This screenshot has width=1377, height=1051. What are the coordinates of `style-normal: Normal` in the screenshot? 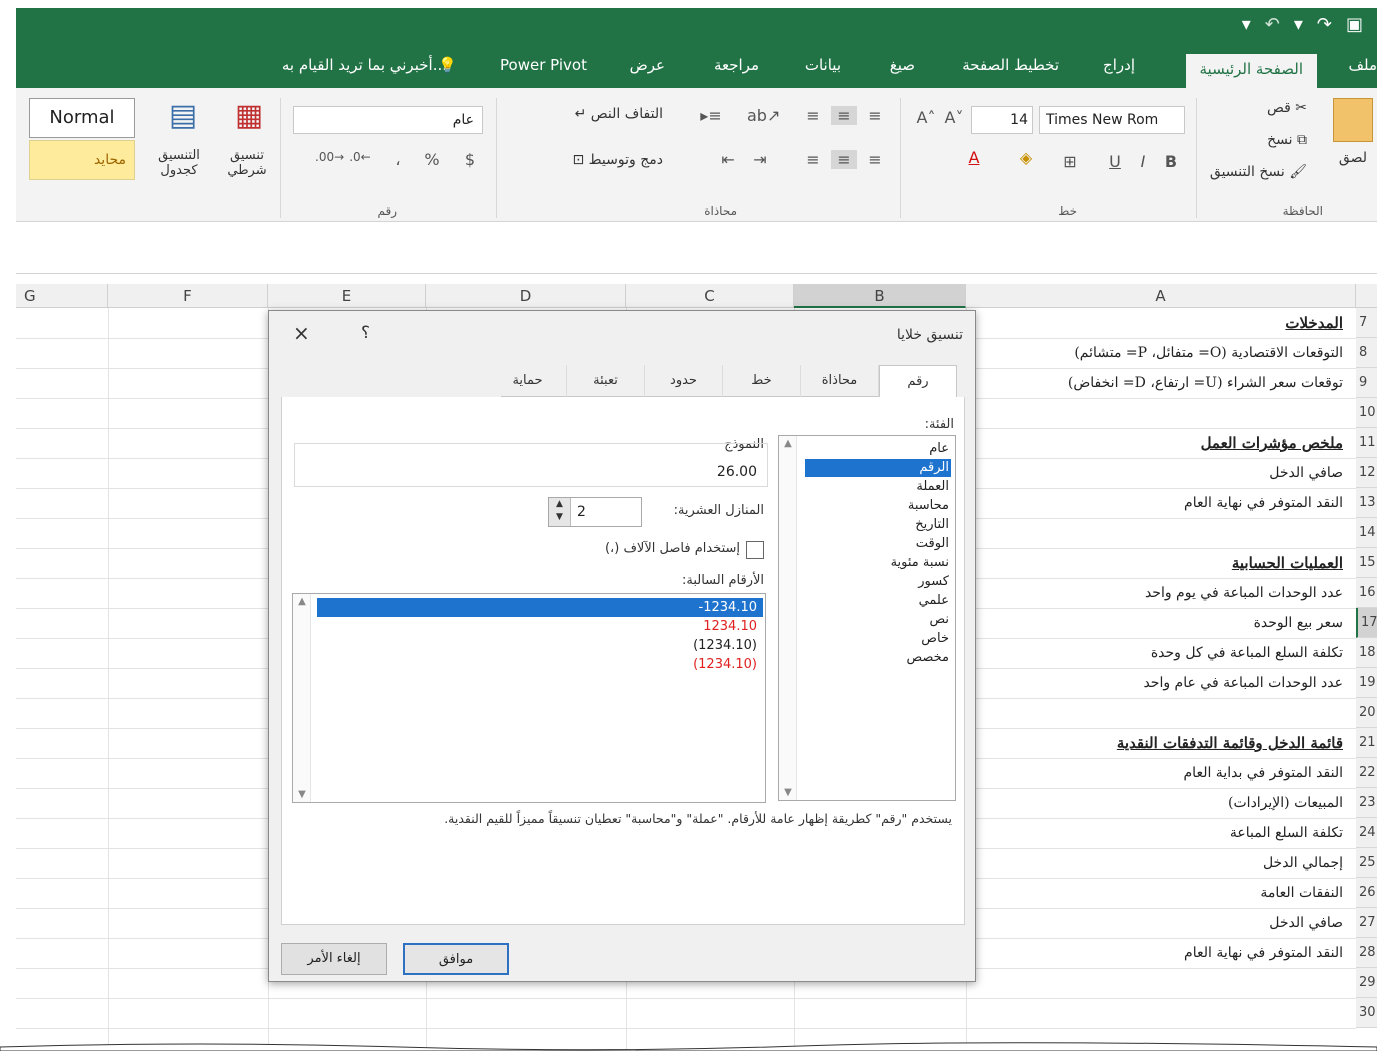 It's located at (82, 118).